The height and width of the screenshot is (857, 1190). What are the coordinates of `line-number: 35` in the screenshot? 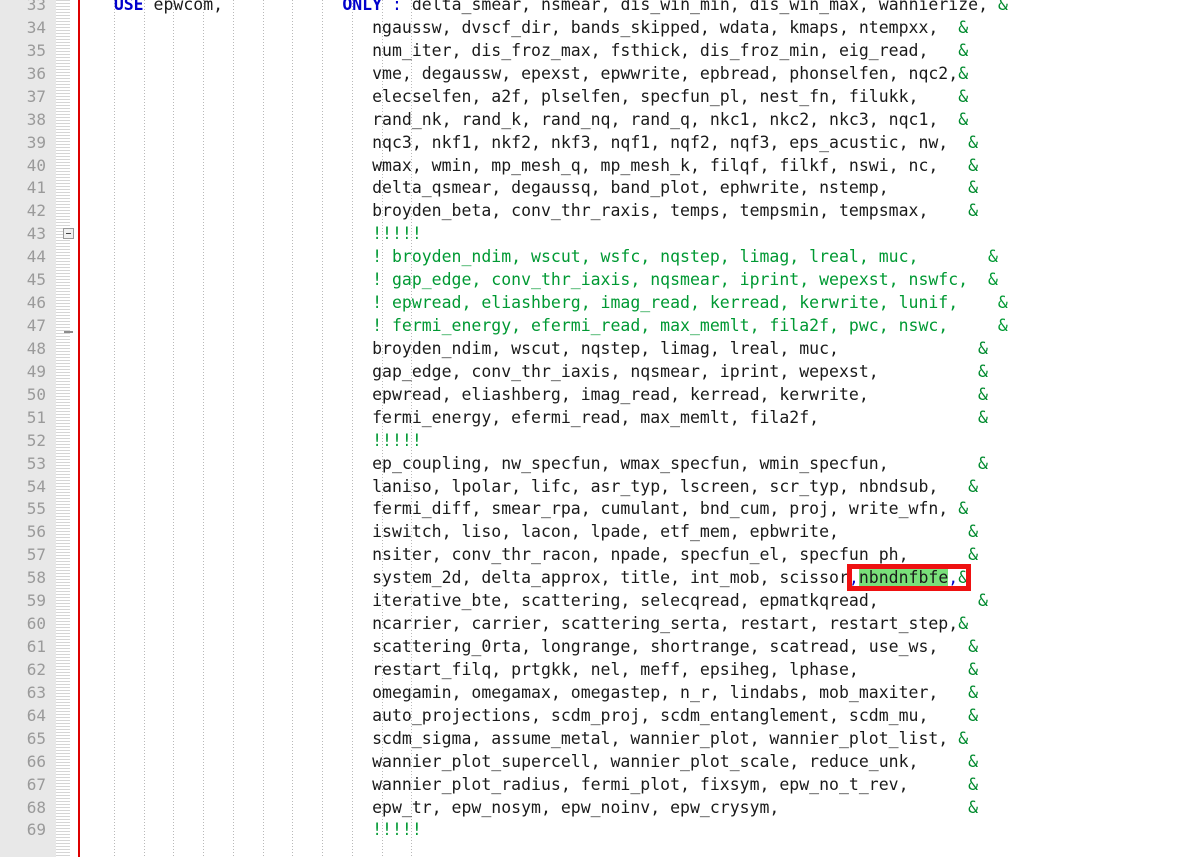 It's located at (36, 50).